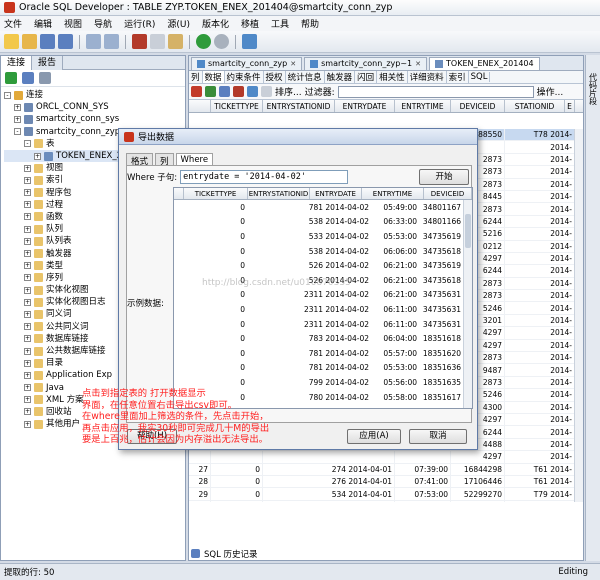  I want to click on grid-column-header: E, so click(570, 106).